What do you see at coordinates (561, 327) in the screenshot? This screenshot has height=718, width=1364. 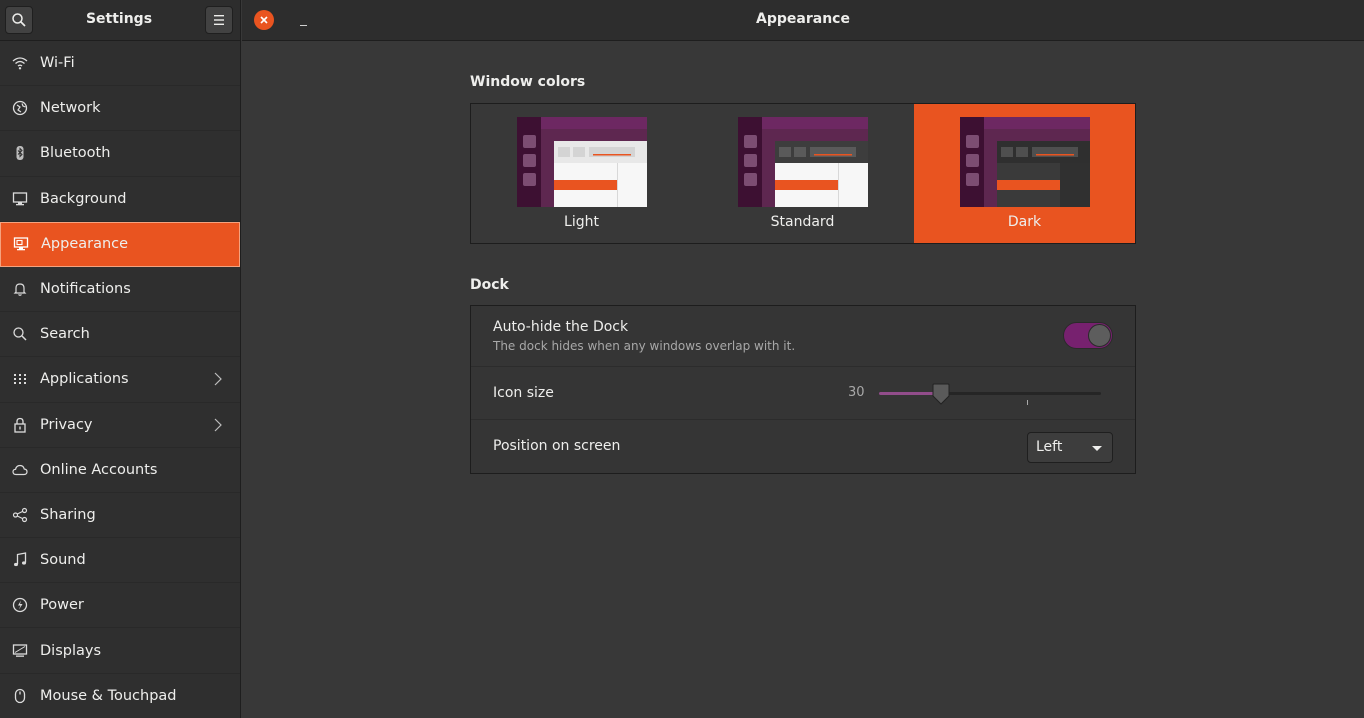 I see `autohide-title: Auto-hide the Dock` at bounding box center [561, 327].